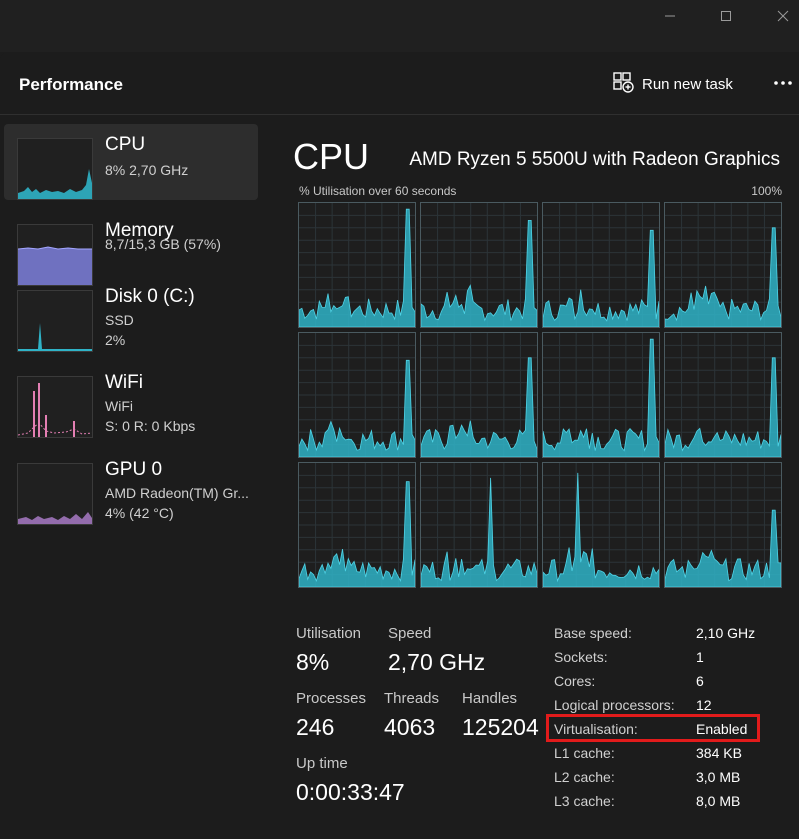 This screenshot has width=799, height=839. What do you see at coordinates (55, 321) in the screenshot?
I see `disk-thumbnail-graph` at bounding box center [55, 321].